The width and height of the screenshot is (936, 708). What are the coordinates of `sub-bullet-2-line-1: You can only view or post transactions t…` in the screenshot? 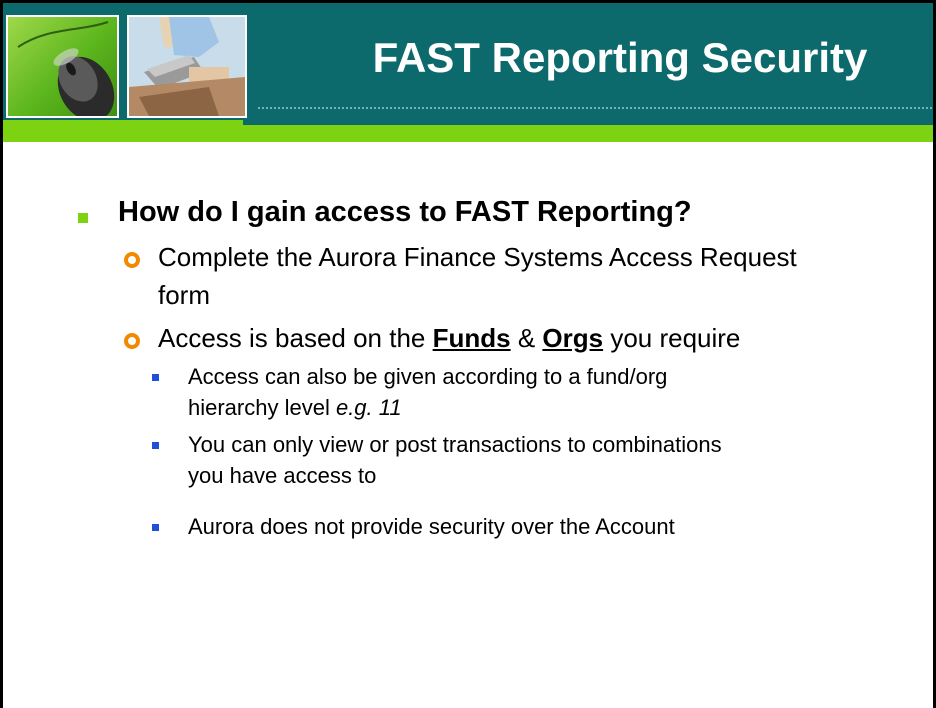 It's located at (455, 444).